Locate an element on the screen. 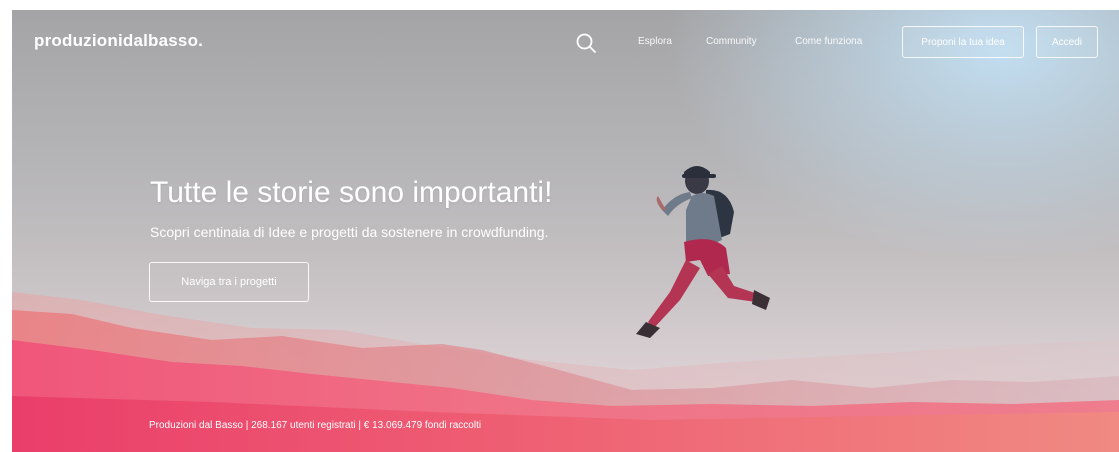 This screenshot has height=452, width=1119. login-button: Accedi is located at coordinates (1067, 42).